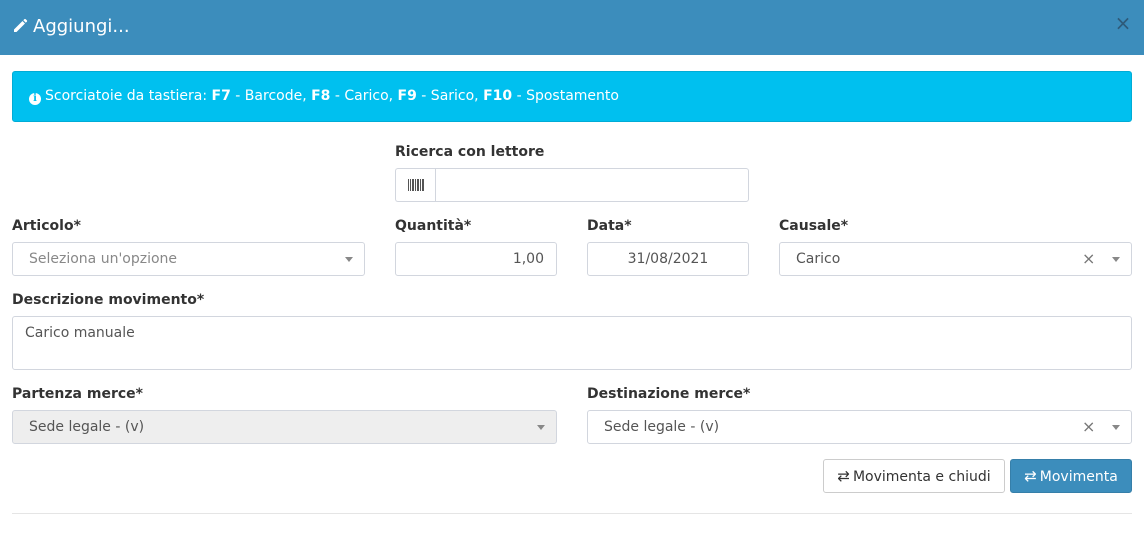 The image size is (1144, 545). What do you see at coordinates (528, 259) in the screenshot?
I see `quantita-value: 1,00` at bounding box center [528, 259].